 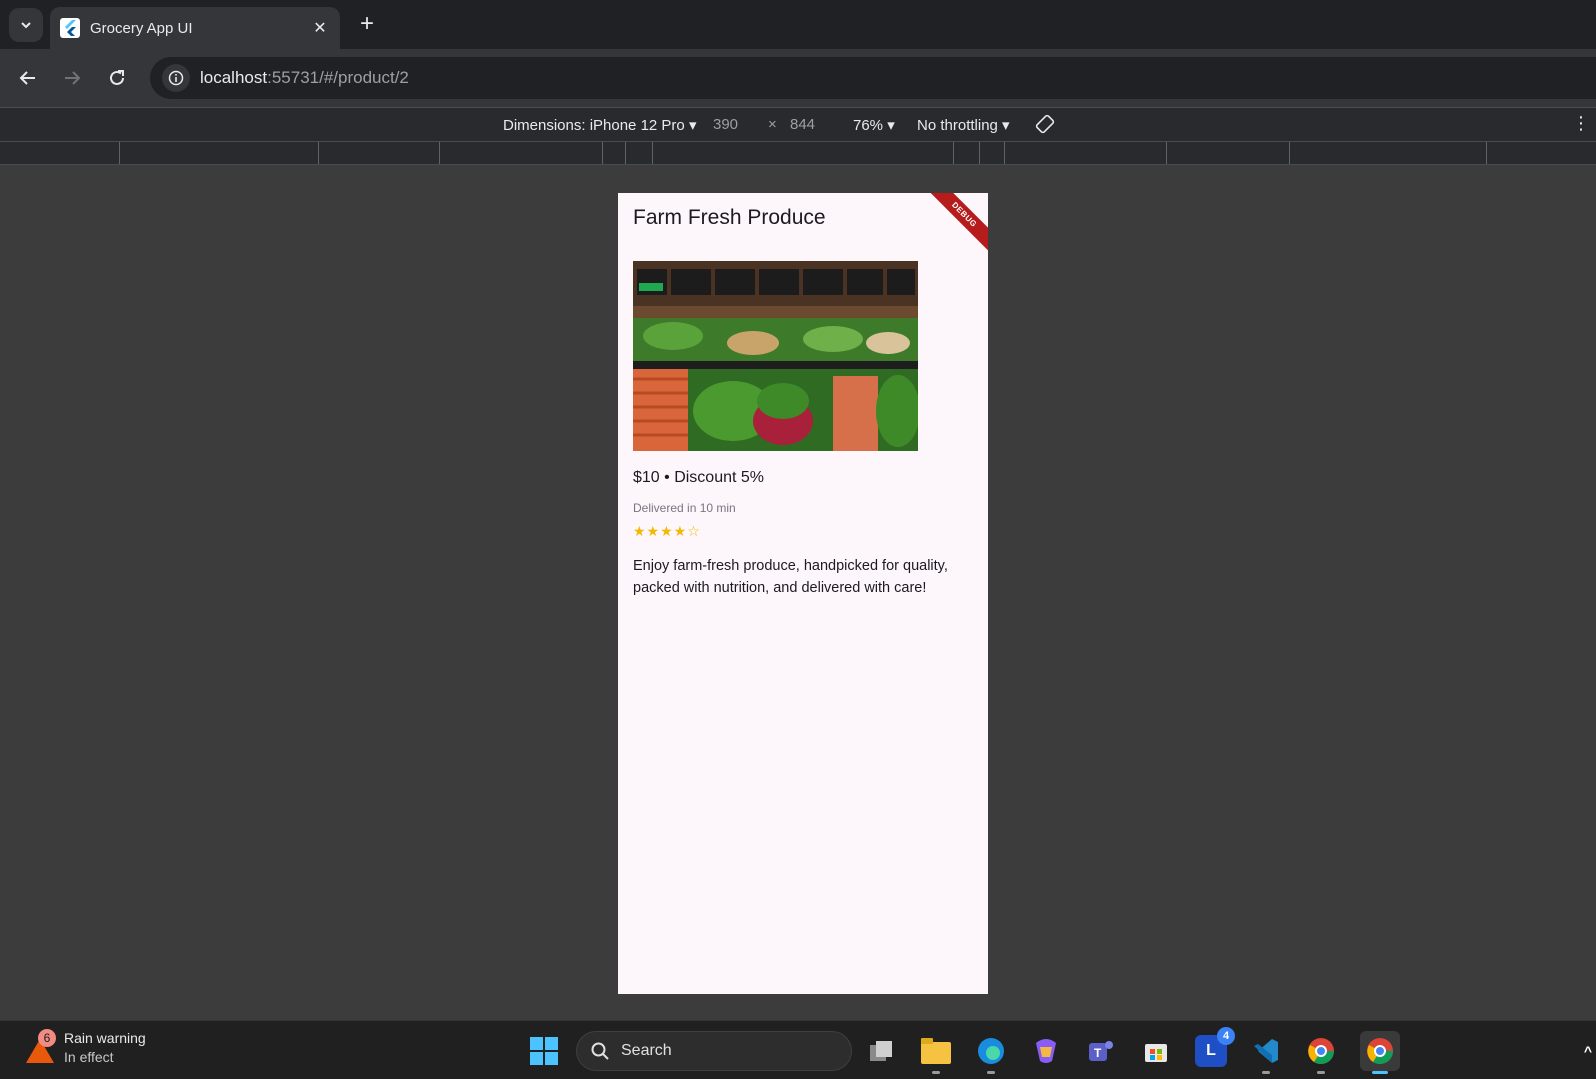 I want to click on weather-title: Rain warning, so click(x=105, y=1038).